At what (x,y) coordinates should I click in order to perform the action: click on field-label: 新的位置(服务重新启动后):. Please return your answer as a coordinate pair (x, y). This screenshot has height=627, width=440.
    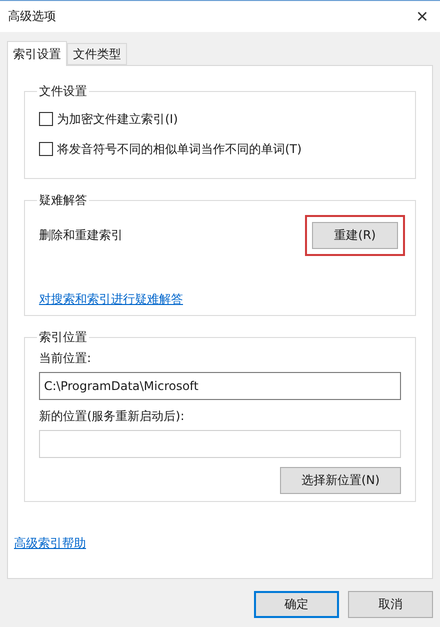
    Looking at the image, I should click on (112, 416).